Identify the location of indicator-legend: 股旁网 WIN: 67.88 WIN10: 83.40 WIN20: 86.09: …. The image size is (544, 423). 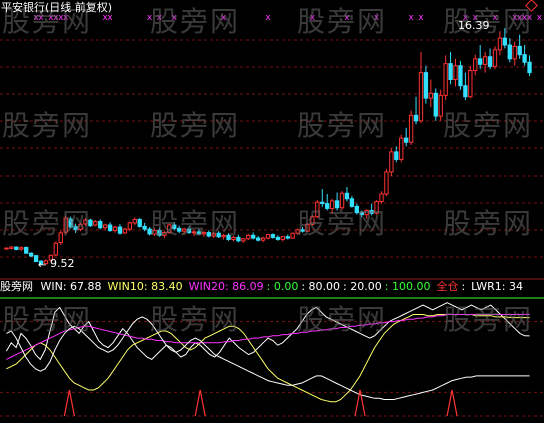
(261, 287).